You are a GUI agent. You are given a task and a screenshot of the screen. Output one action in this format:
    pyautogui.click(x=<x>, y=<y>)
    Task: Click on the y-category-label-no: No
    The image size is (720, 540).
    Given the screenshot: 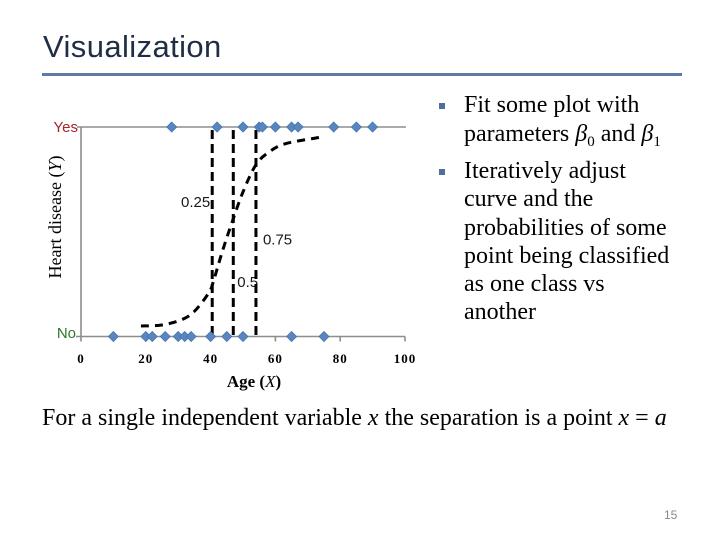 What is the action you would take?
    pyautogui.click(x=66, y=333)
    